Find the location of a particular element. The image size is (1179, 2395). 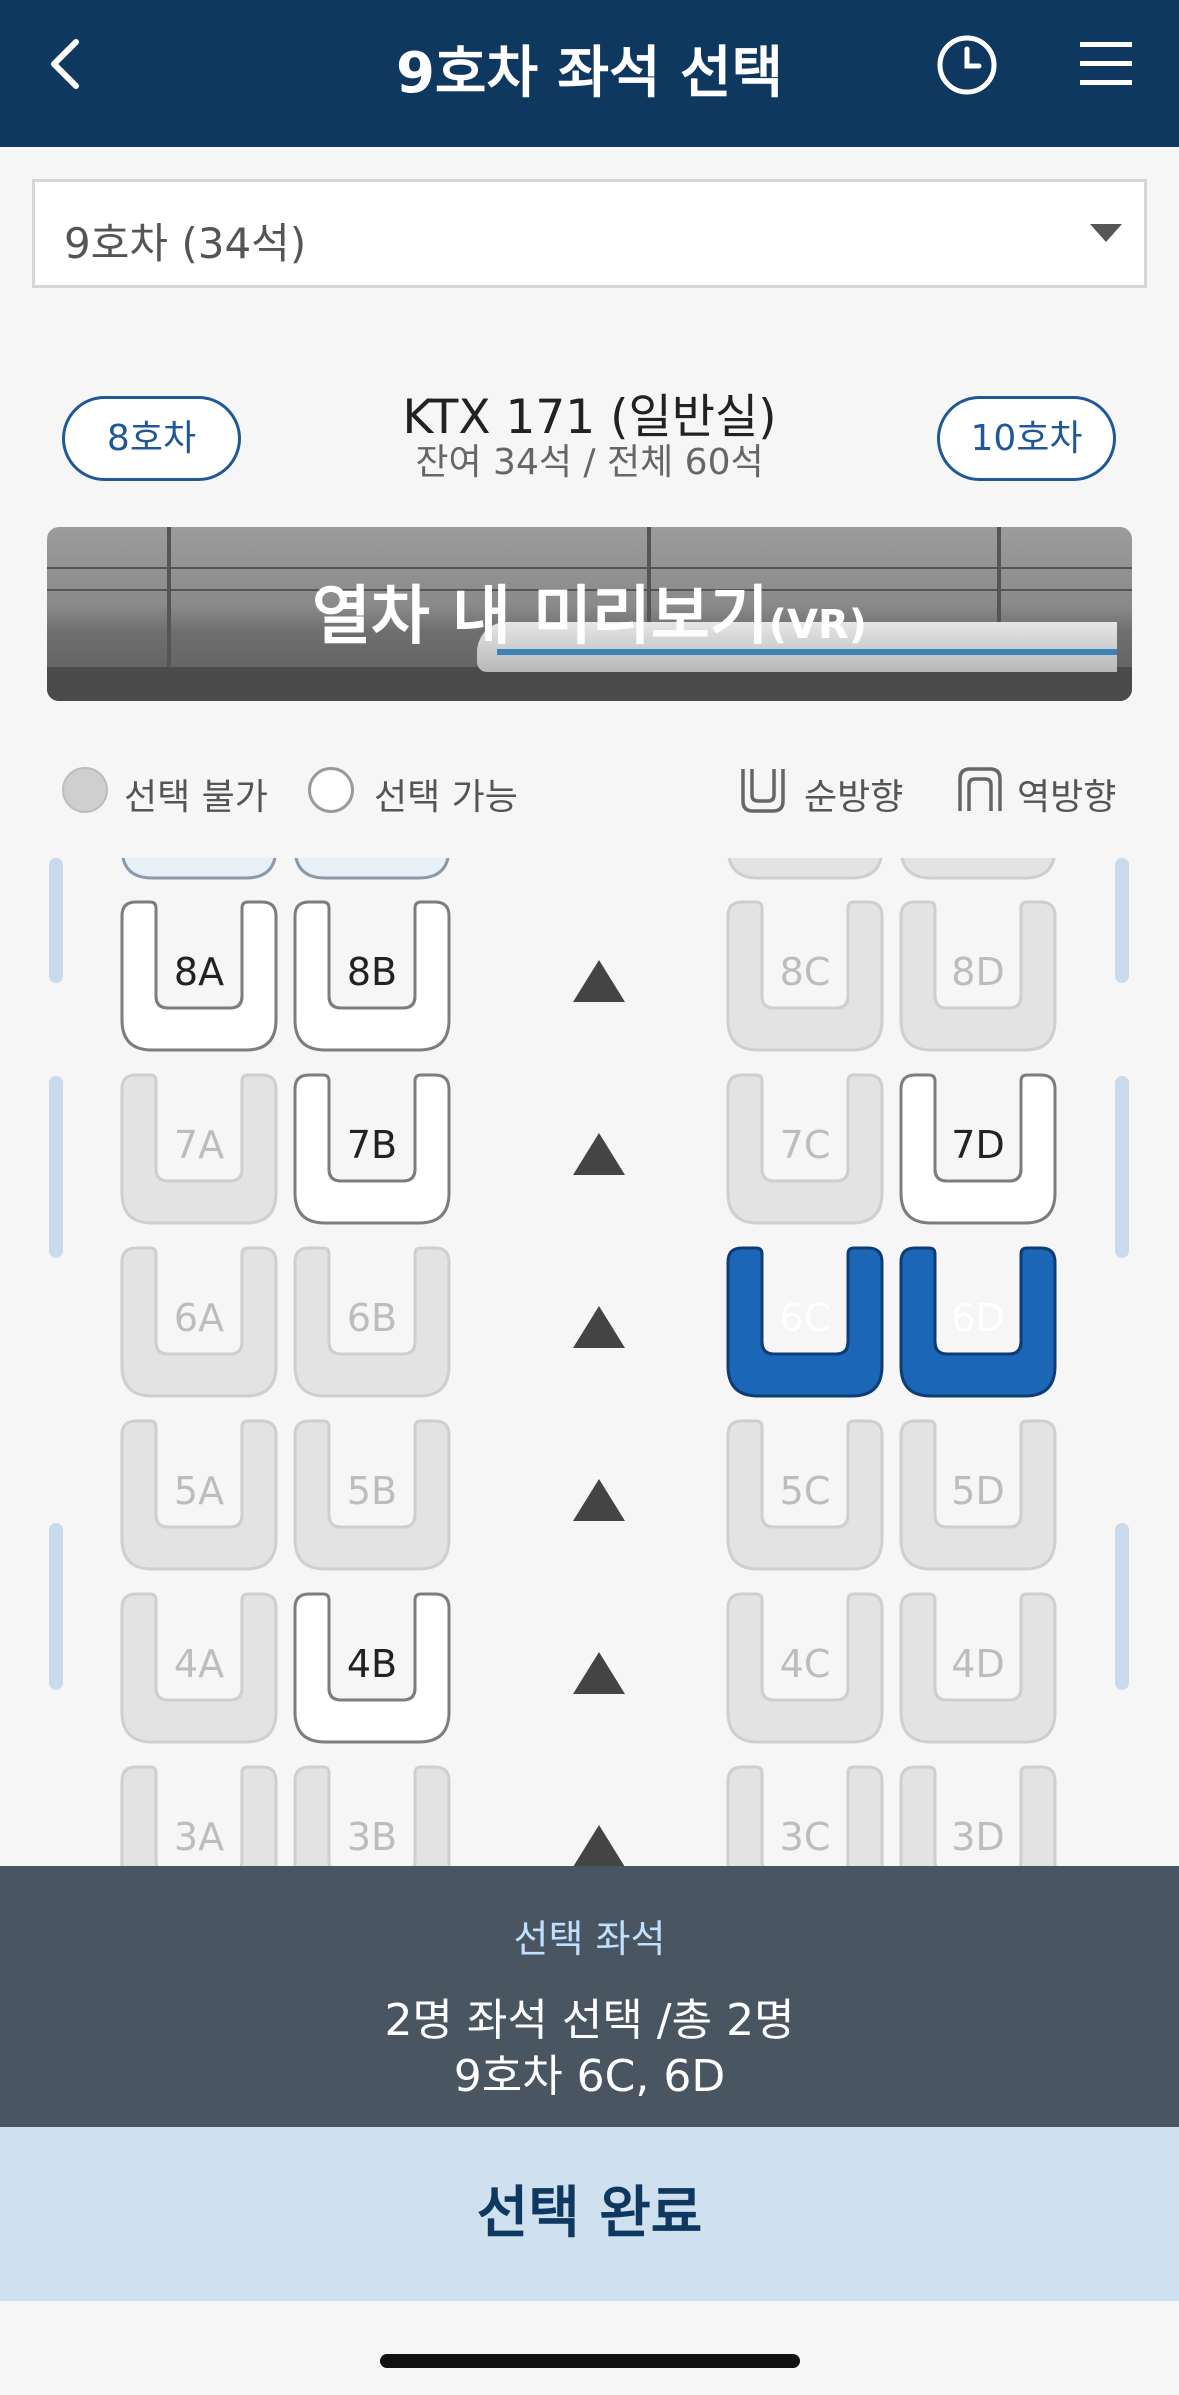

seat-8b: 8B is located at coordinates (372, 976).